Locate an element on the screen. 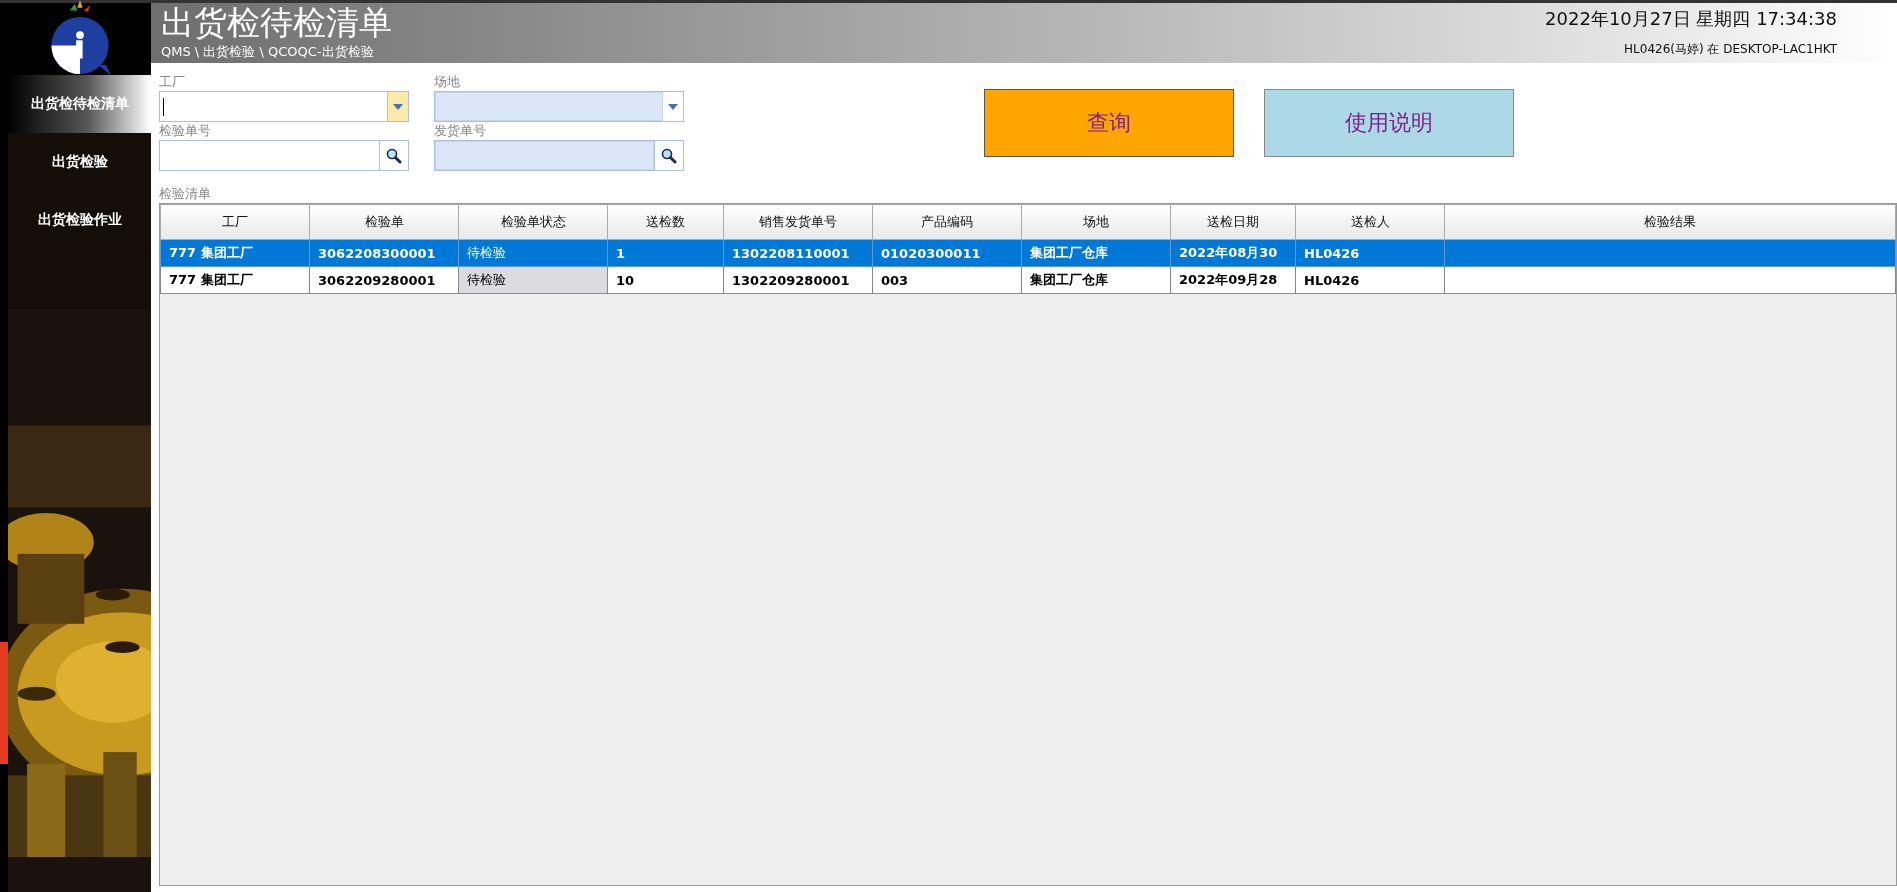 The image size is (1897, 892). table-row: 777 集团工厂 3062208300001 待检验 1 1302208110001 01020300011 集团工厂仓库 2022年08月30 HL0426 is located at coordinates (1028, 253).